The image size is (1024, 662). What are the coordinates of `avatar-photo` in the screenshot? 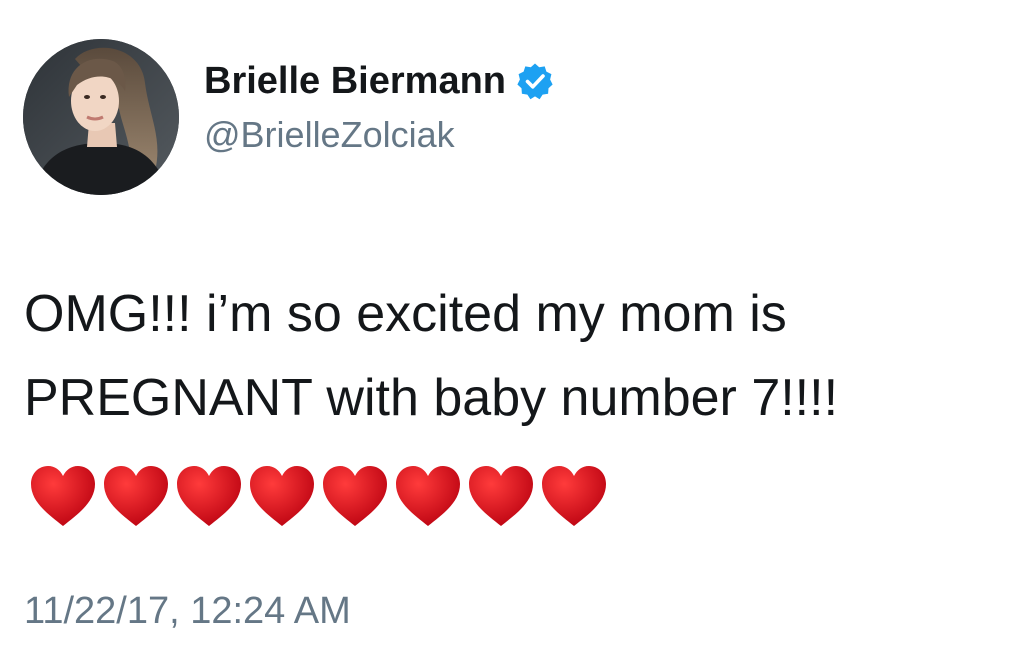 It's located at (101, 117).